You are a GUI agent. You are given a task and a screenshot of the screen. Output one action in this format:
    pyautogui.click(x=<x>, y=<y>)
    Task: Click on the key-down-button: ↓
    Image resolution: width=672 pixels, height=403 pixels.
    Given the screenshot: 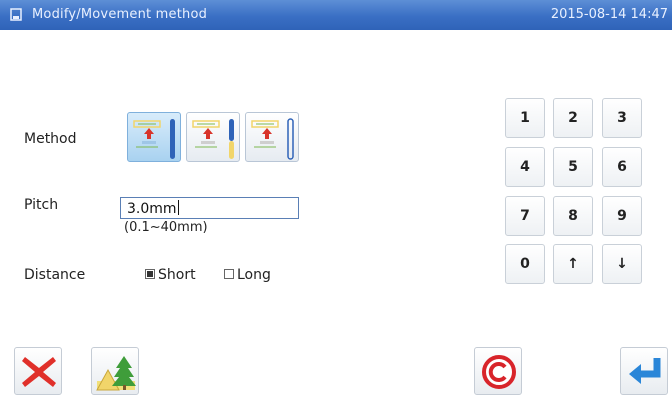 What is the action you would take?
    pyautogui.click(x=622, y=264)
    